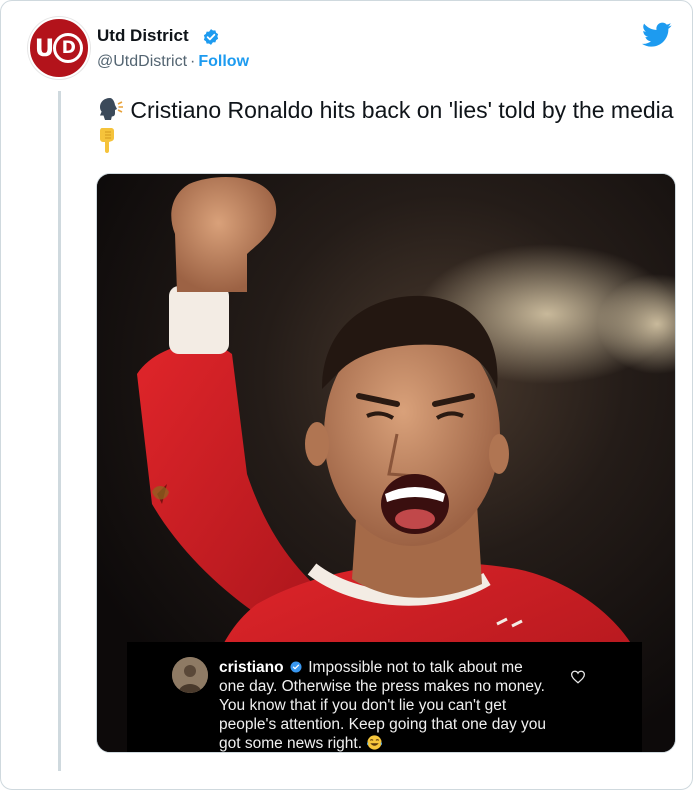  I want to click on thread-line, so click(59, 431).